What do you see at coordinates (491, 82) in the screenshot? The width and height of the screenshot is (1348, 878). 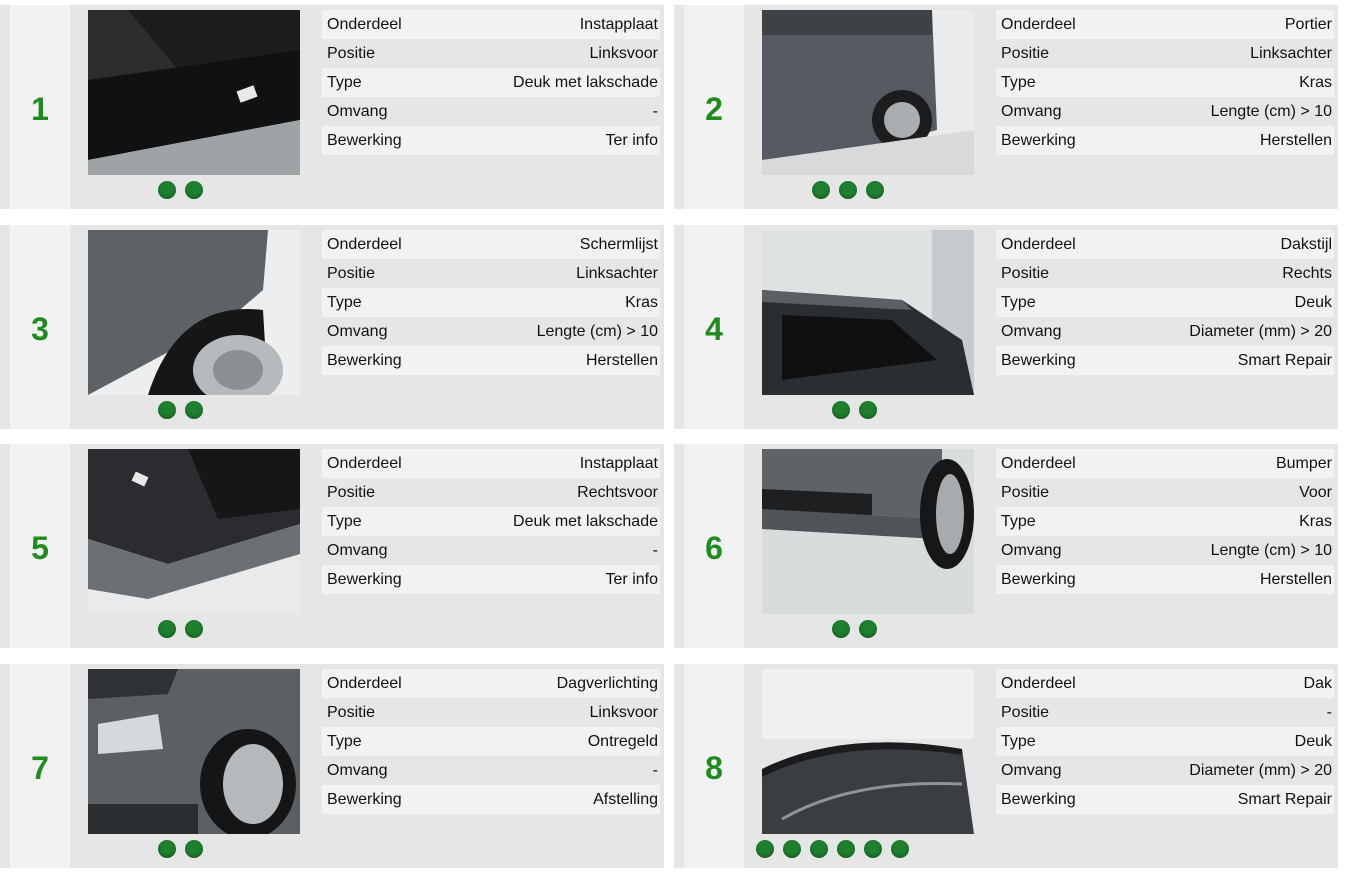 I see `detail-row: Type Deuk met lakschade` at bounding box center [491, 82].